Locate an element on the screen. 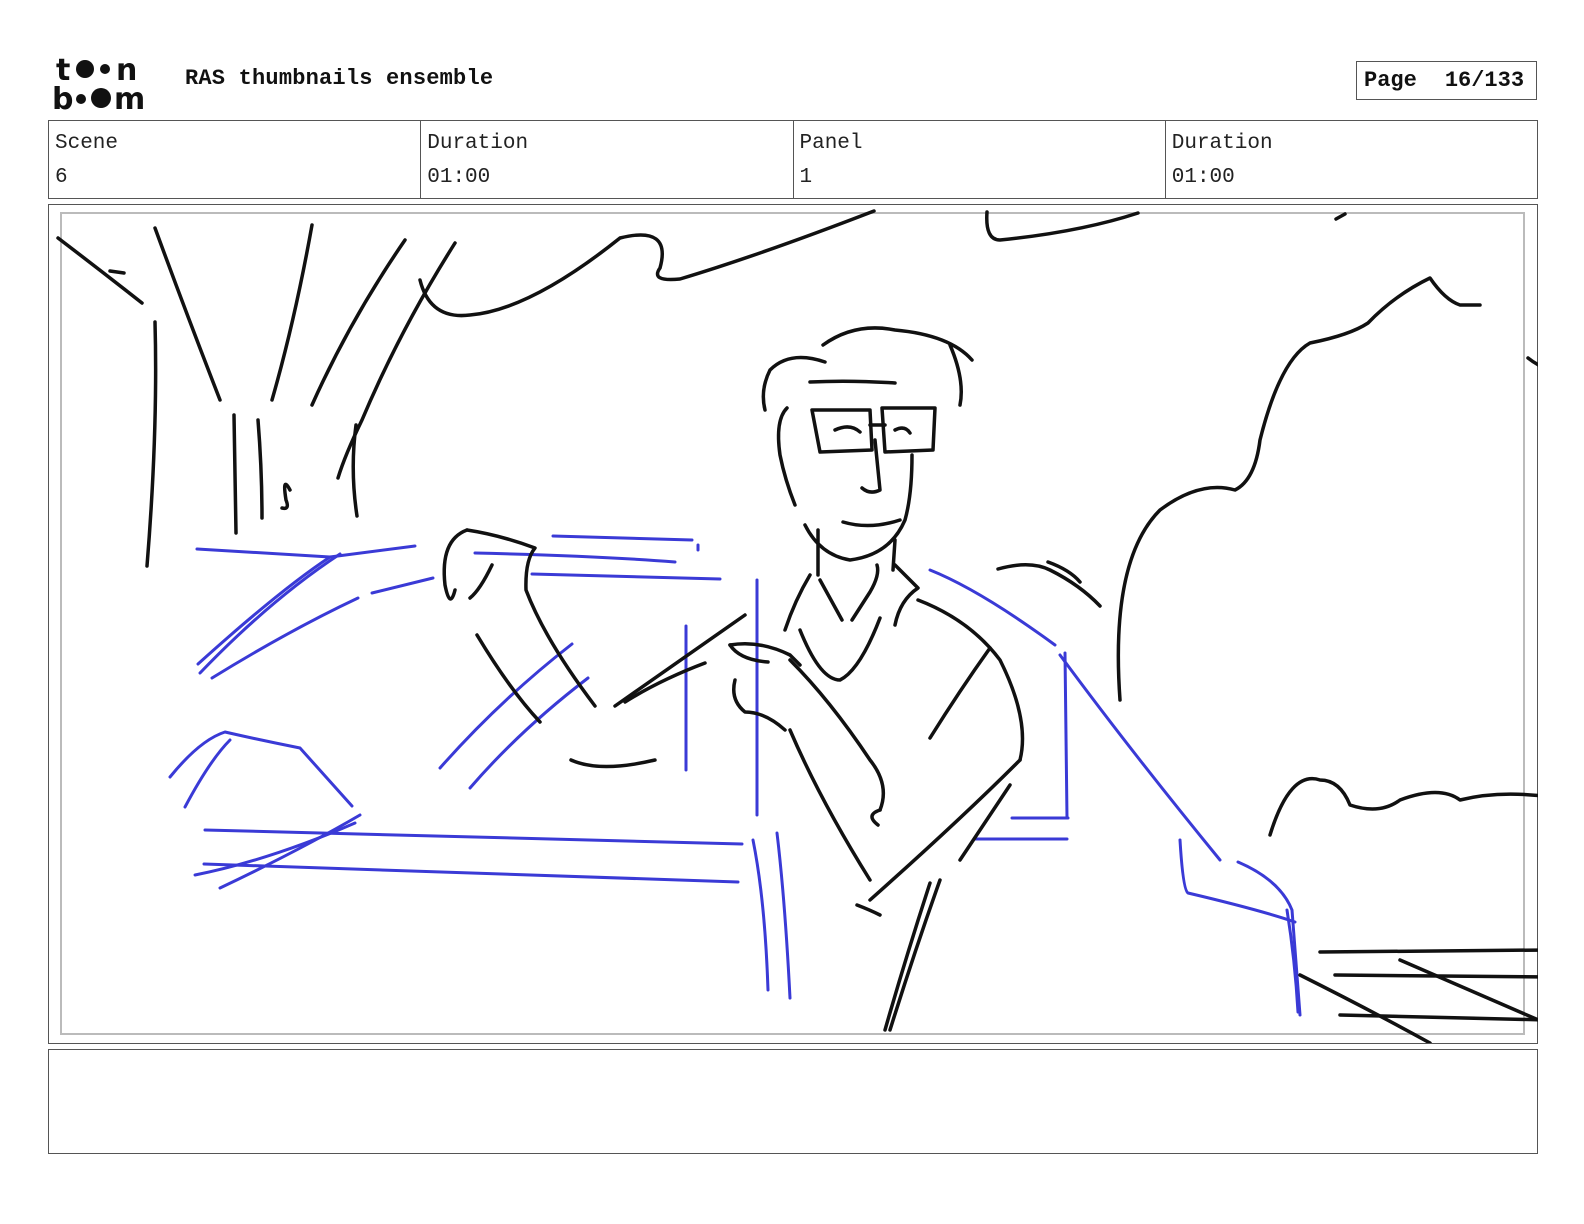 The height and width of the screenshot is (1224, 1584). page-indicator: Page 16/133 is located at coordinates (1446, 80).